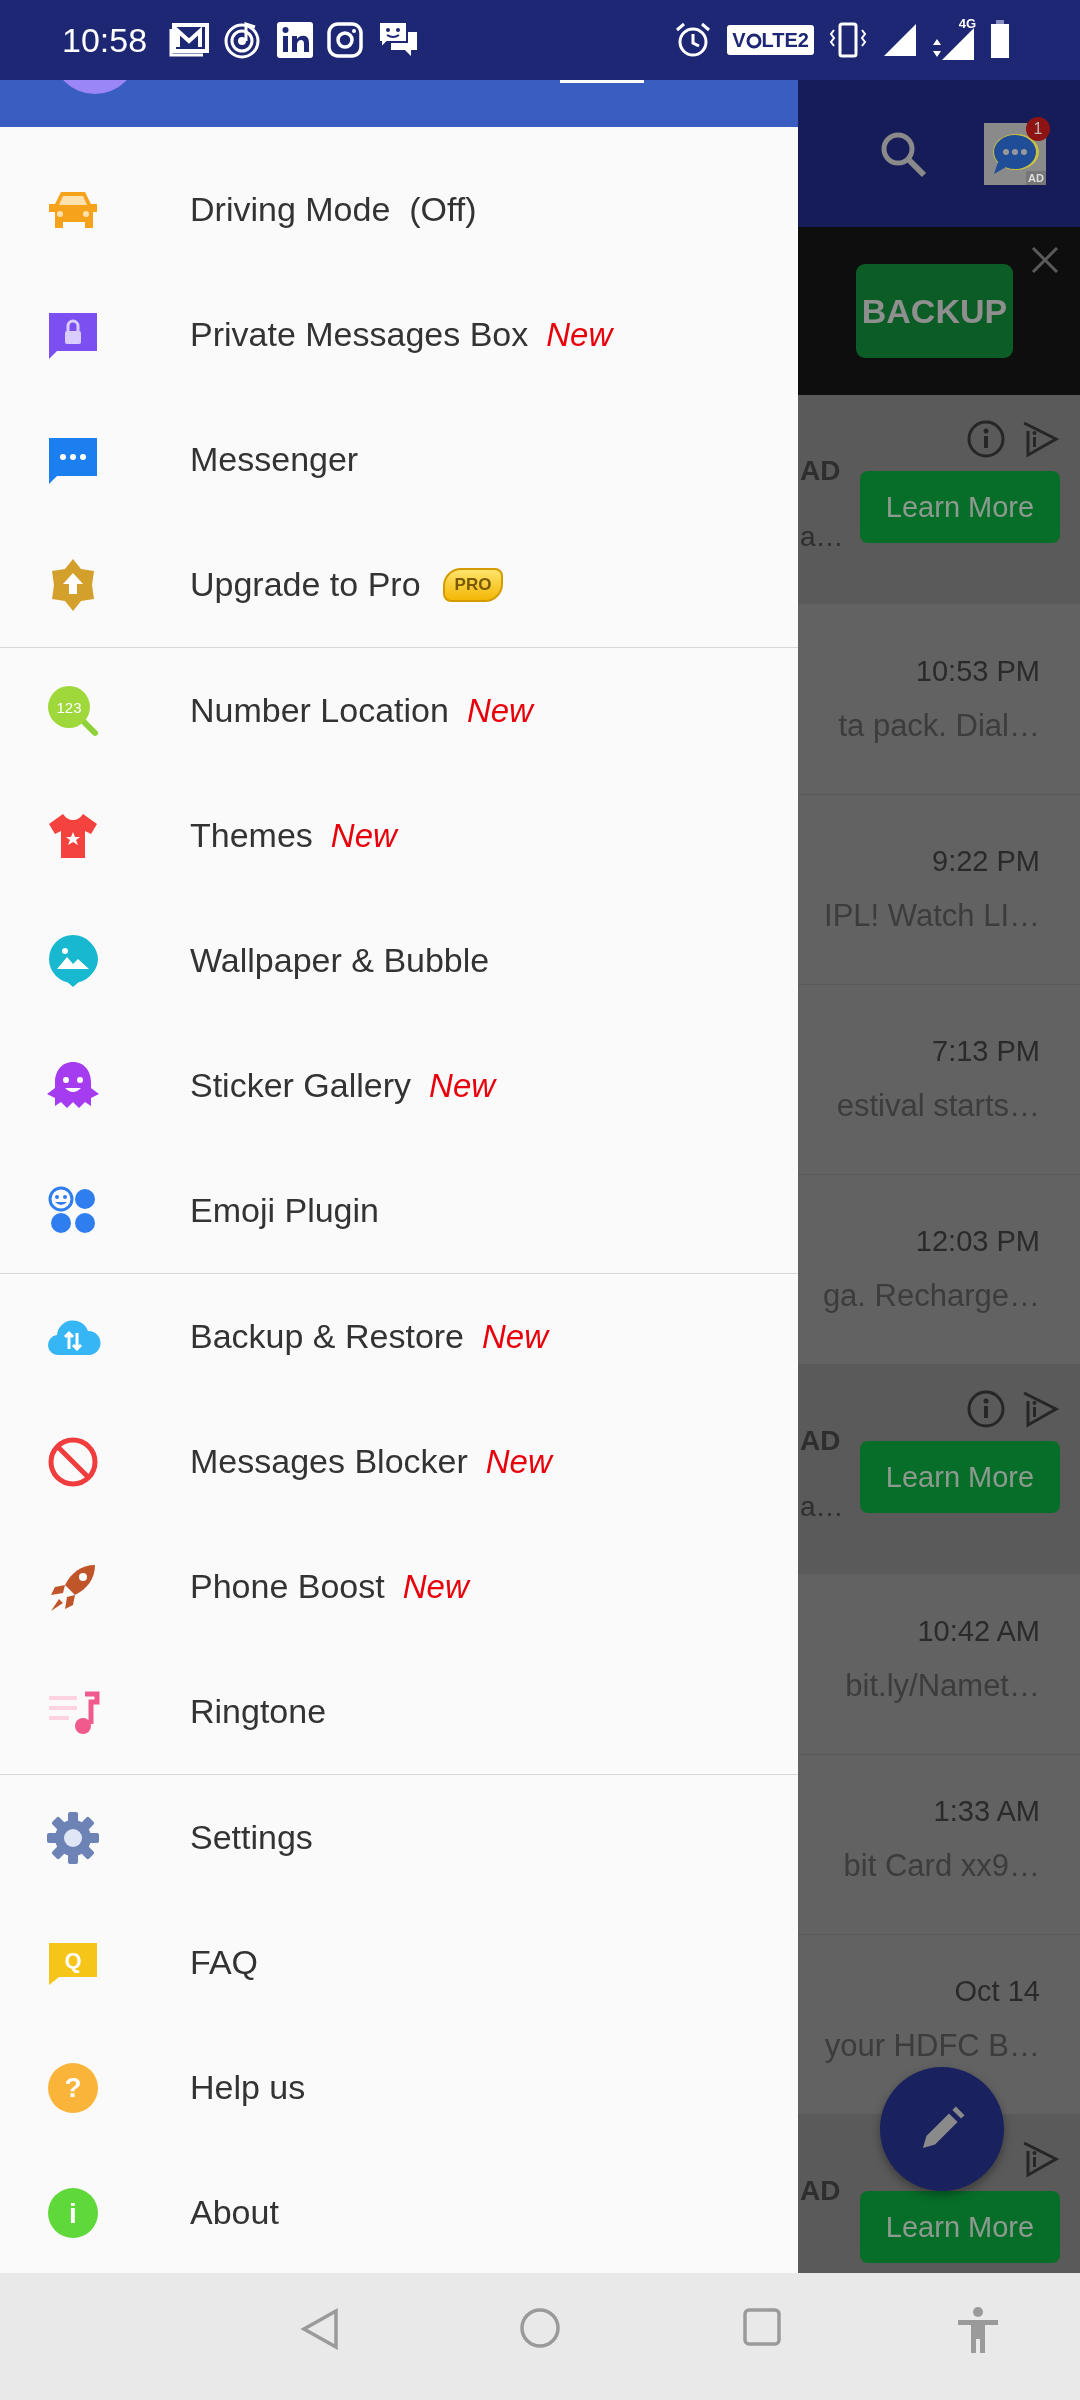  I want to click on network-app-icon, so click(295, 40).